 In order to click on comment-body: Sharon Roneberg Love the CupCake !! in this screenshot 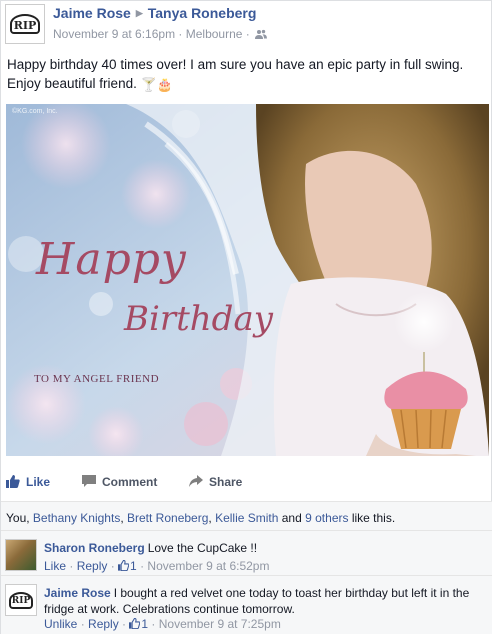, I will do `click(264, 548)`.